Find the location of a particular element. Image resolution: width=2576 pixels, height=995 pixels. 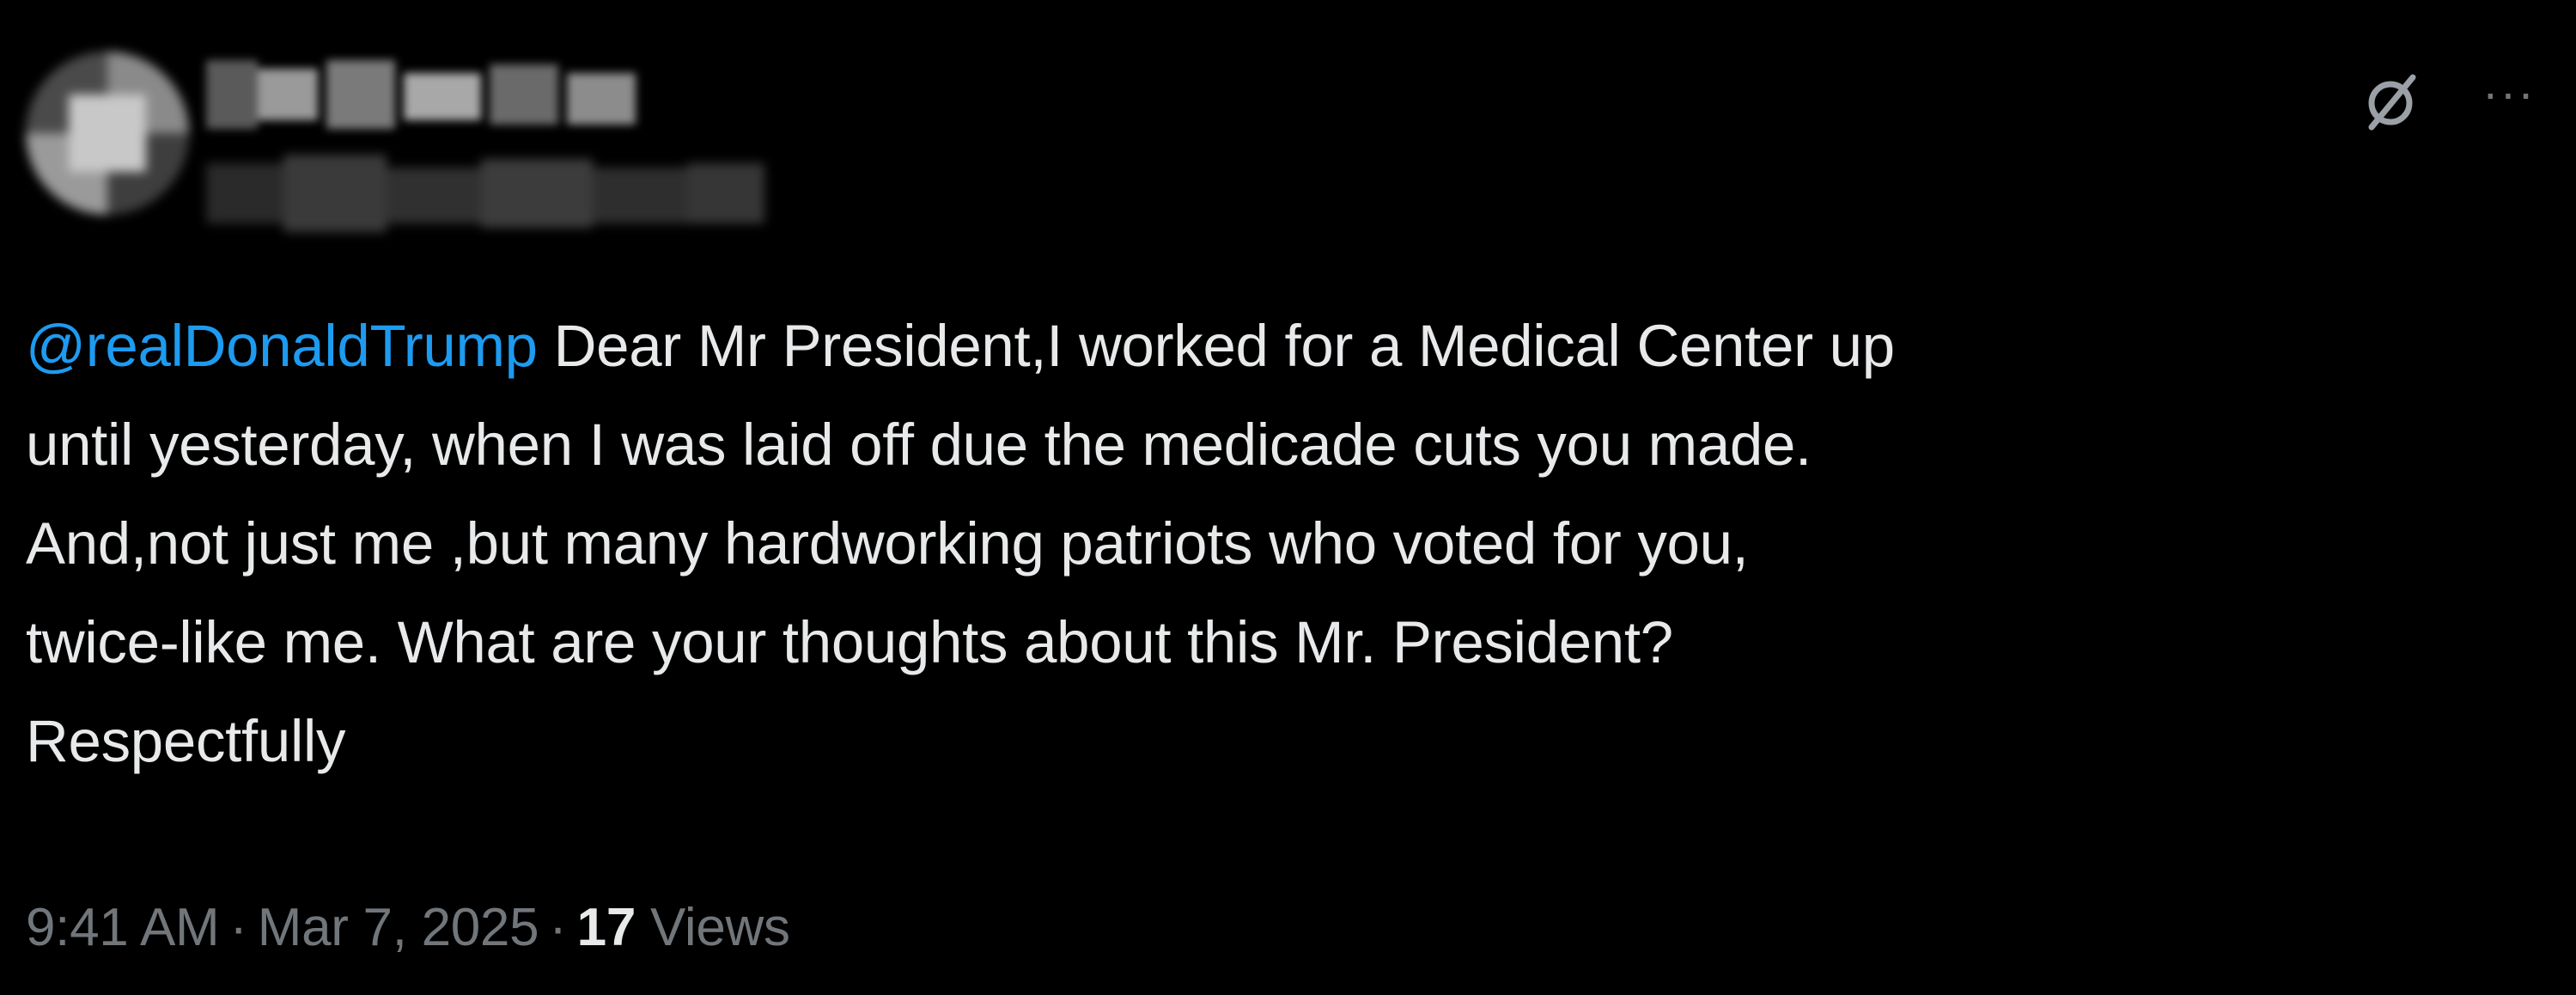

tweet-author-header is located at coordinates (412, 133).